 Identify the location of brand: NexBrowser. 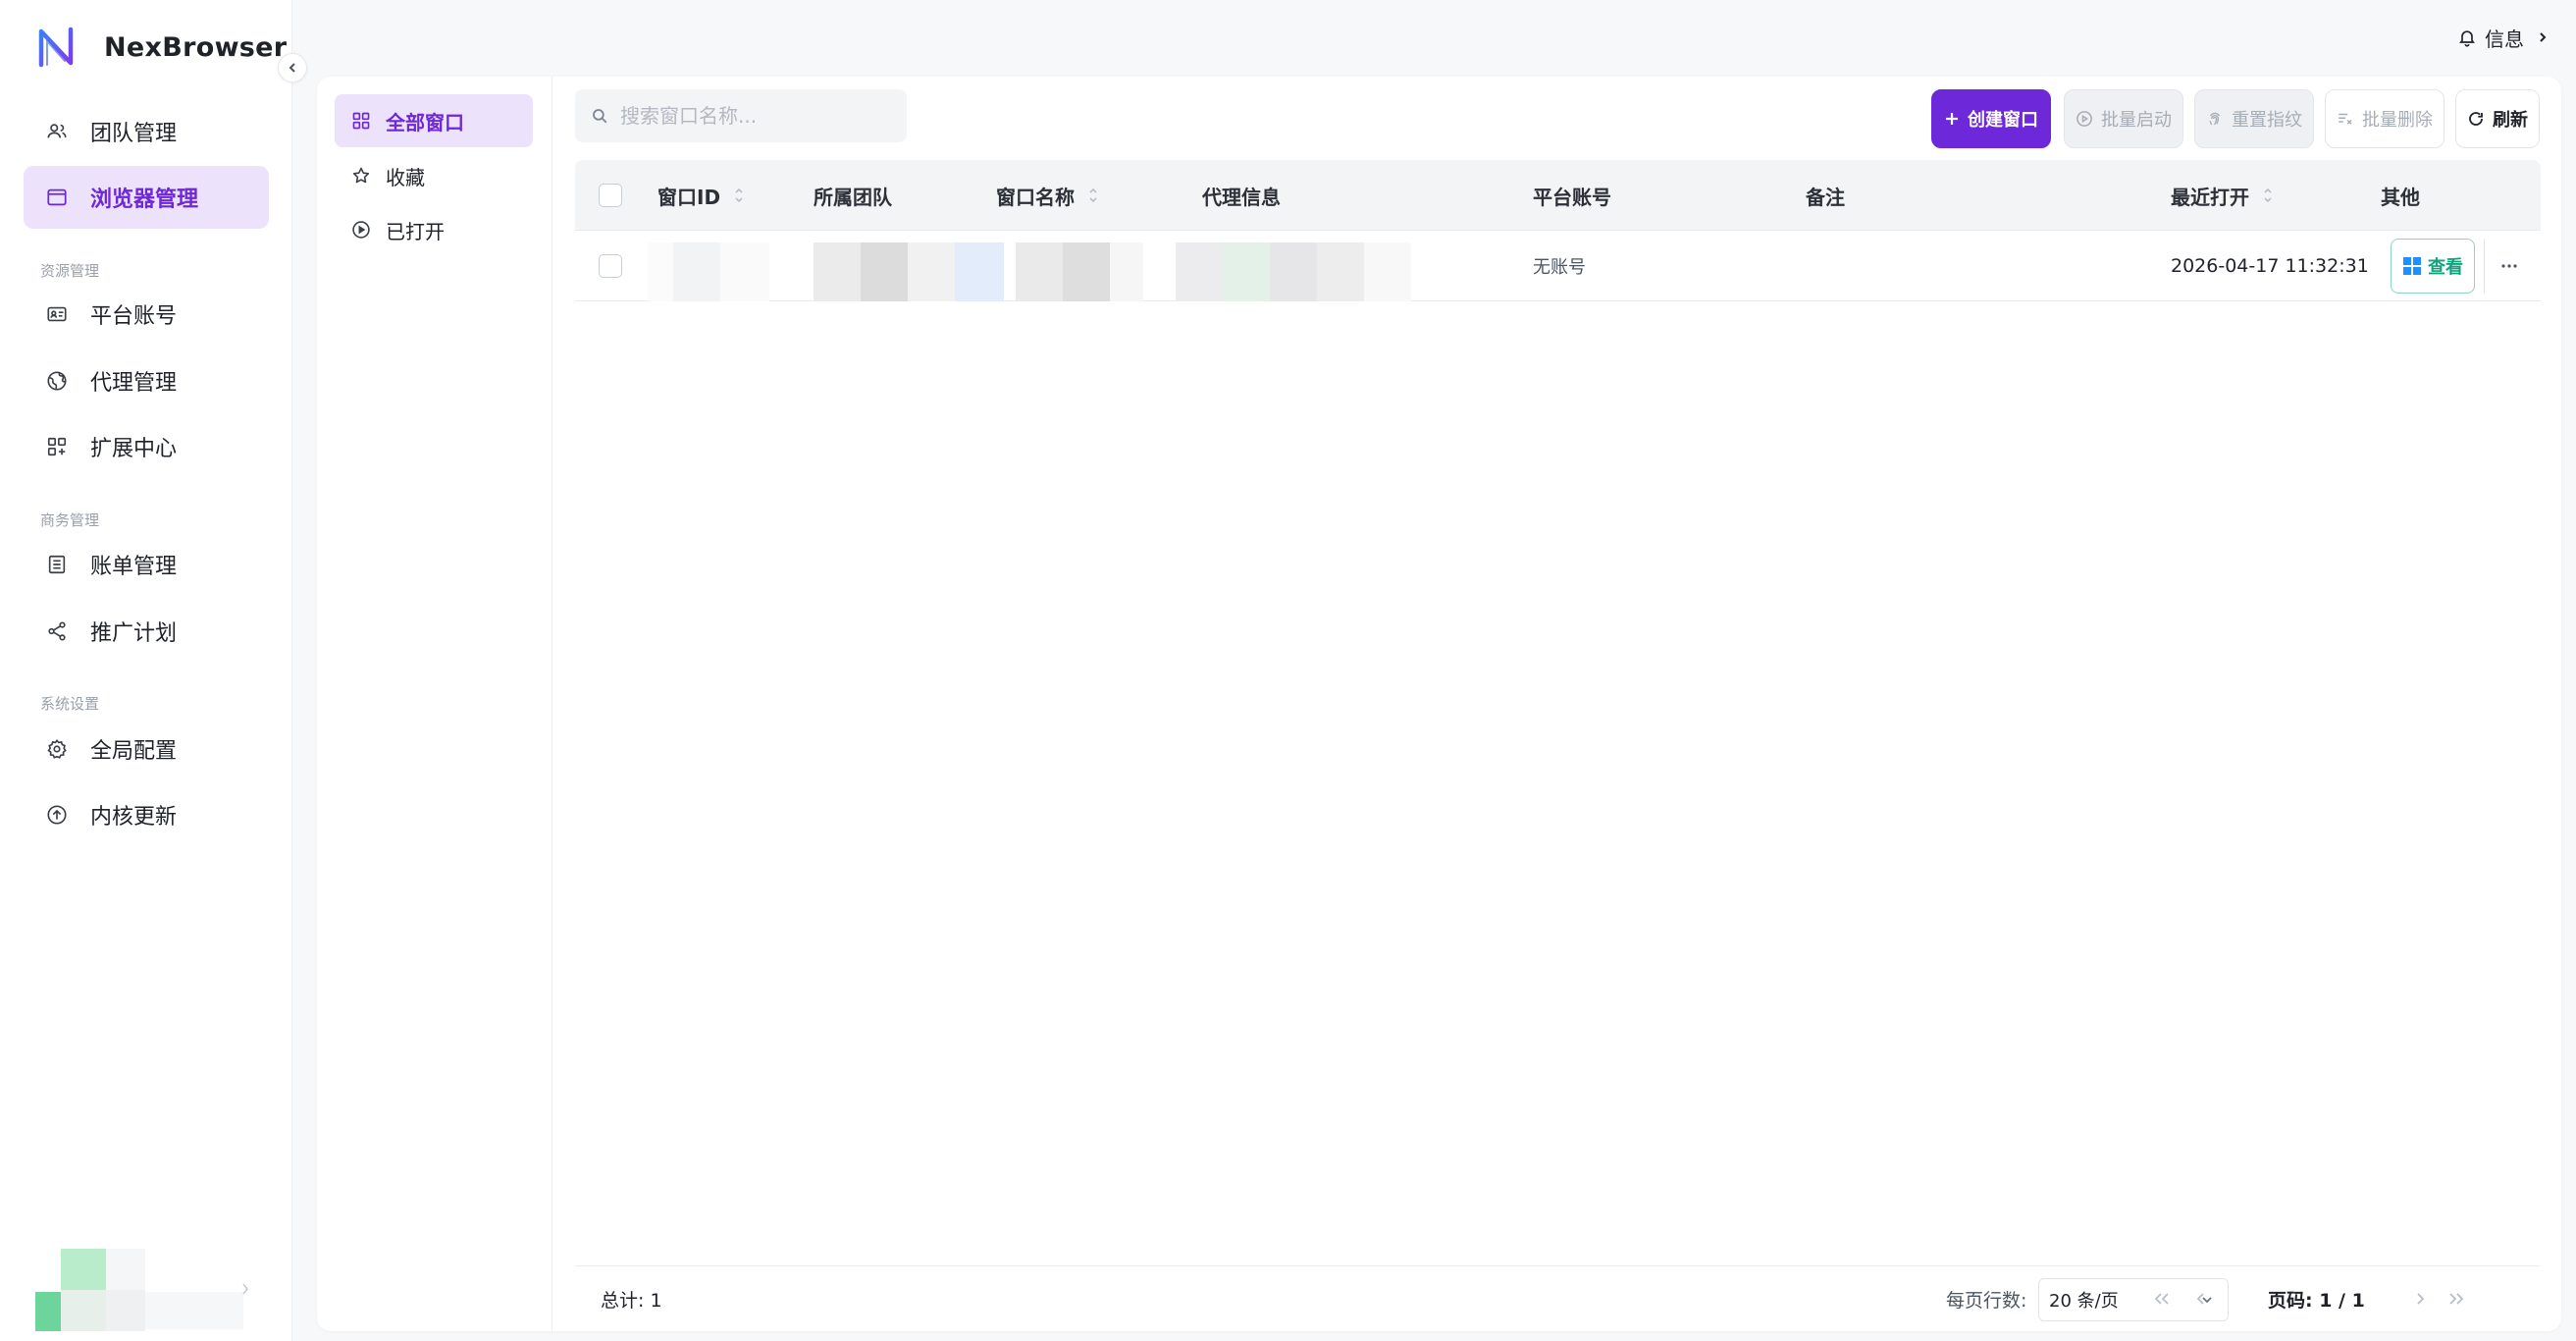
(161, 47).